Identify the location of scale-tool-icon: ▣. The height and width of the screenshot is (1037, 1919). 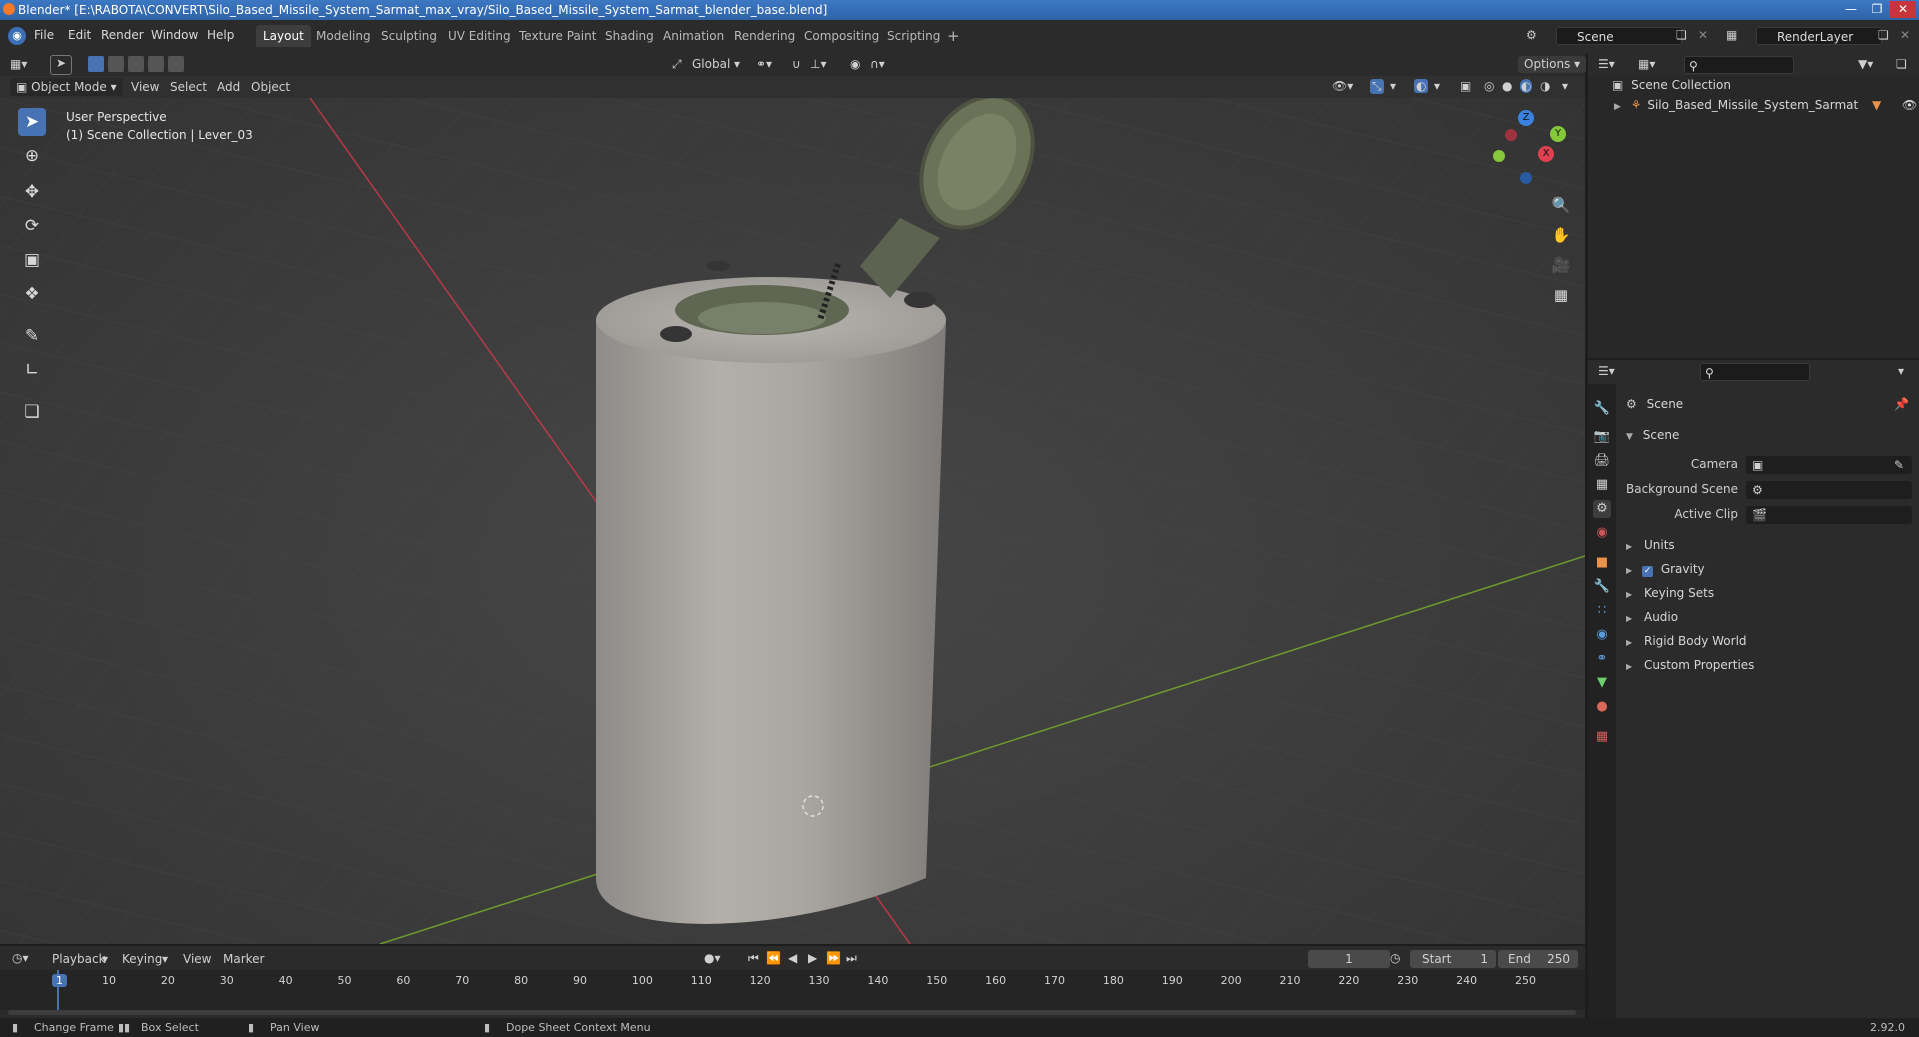
(32, 260).